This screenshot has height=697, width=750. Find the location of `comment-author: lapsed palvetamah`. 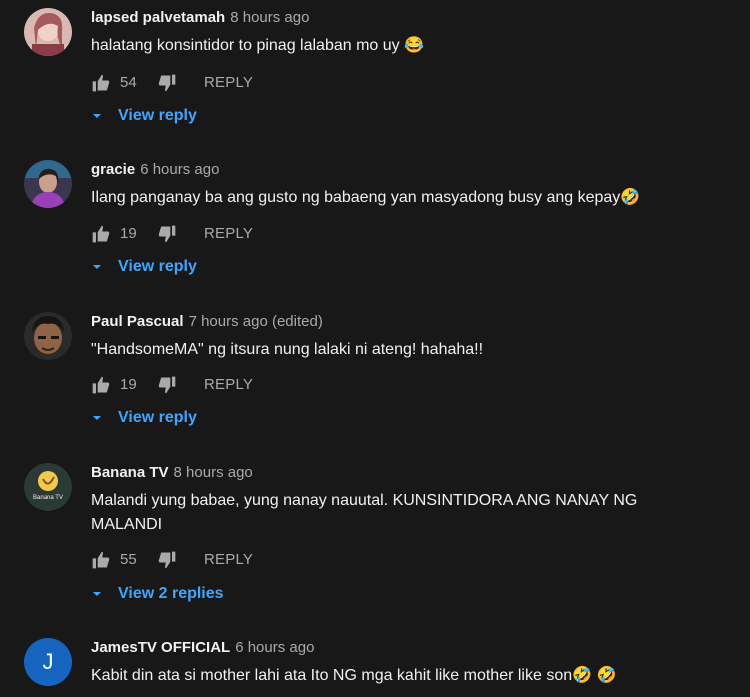

comment-author: lapsed palvetamah is located at coordinates (158, 17).